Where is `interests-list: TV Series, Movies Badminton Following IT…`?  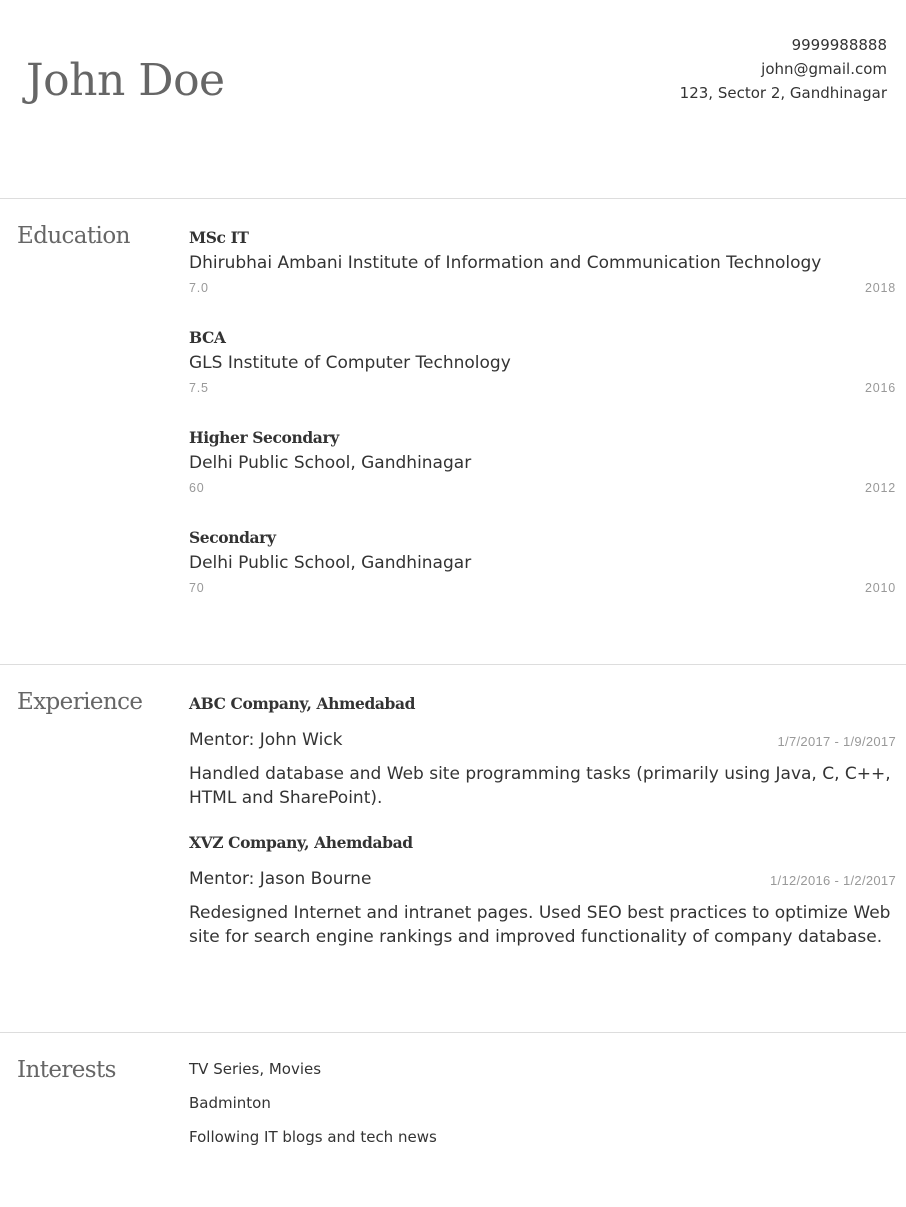
interests-list: TV Series, Movies Badminton Following IT… is located at coordinates (542, 1120).